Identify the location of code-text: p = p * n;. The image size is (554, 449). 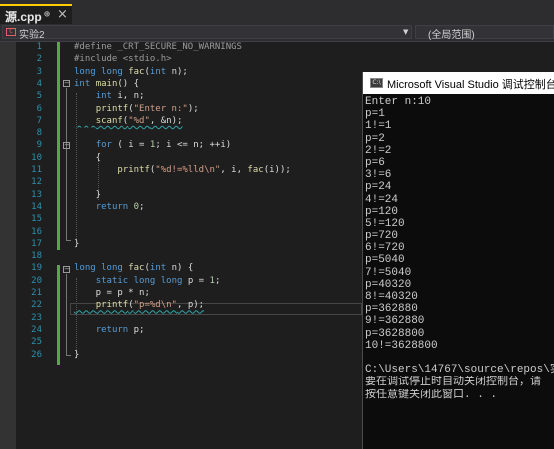
(112, 293).